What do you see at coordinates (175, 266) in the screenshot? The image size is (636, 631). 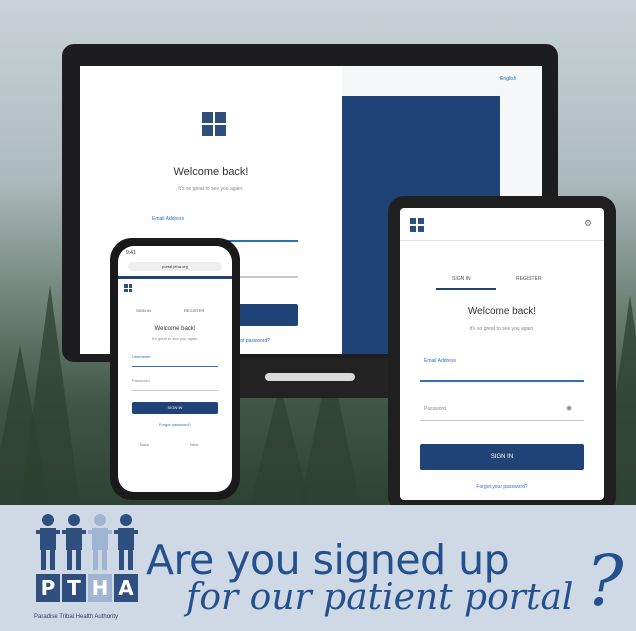 I see `phone-url-bar: portal.ptha.org` at bounding box center [175, 266].